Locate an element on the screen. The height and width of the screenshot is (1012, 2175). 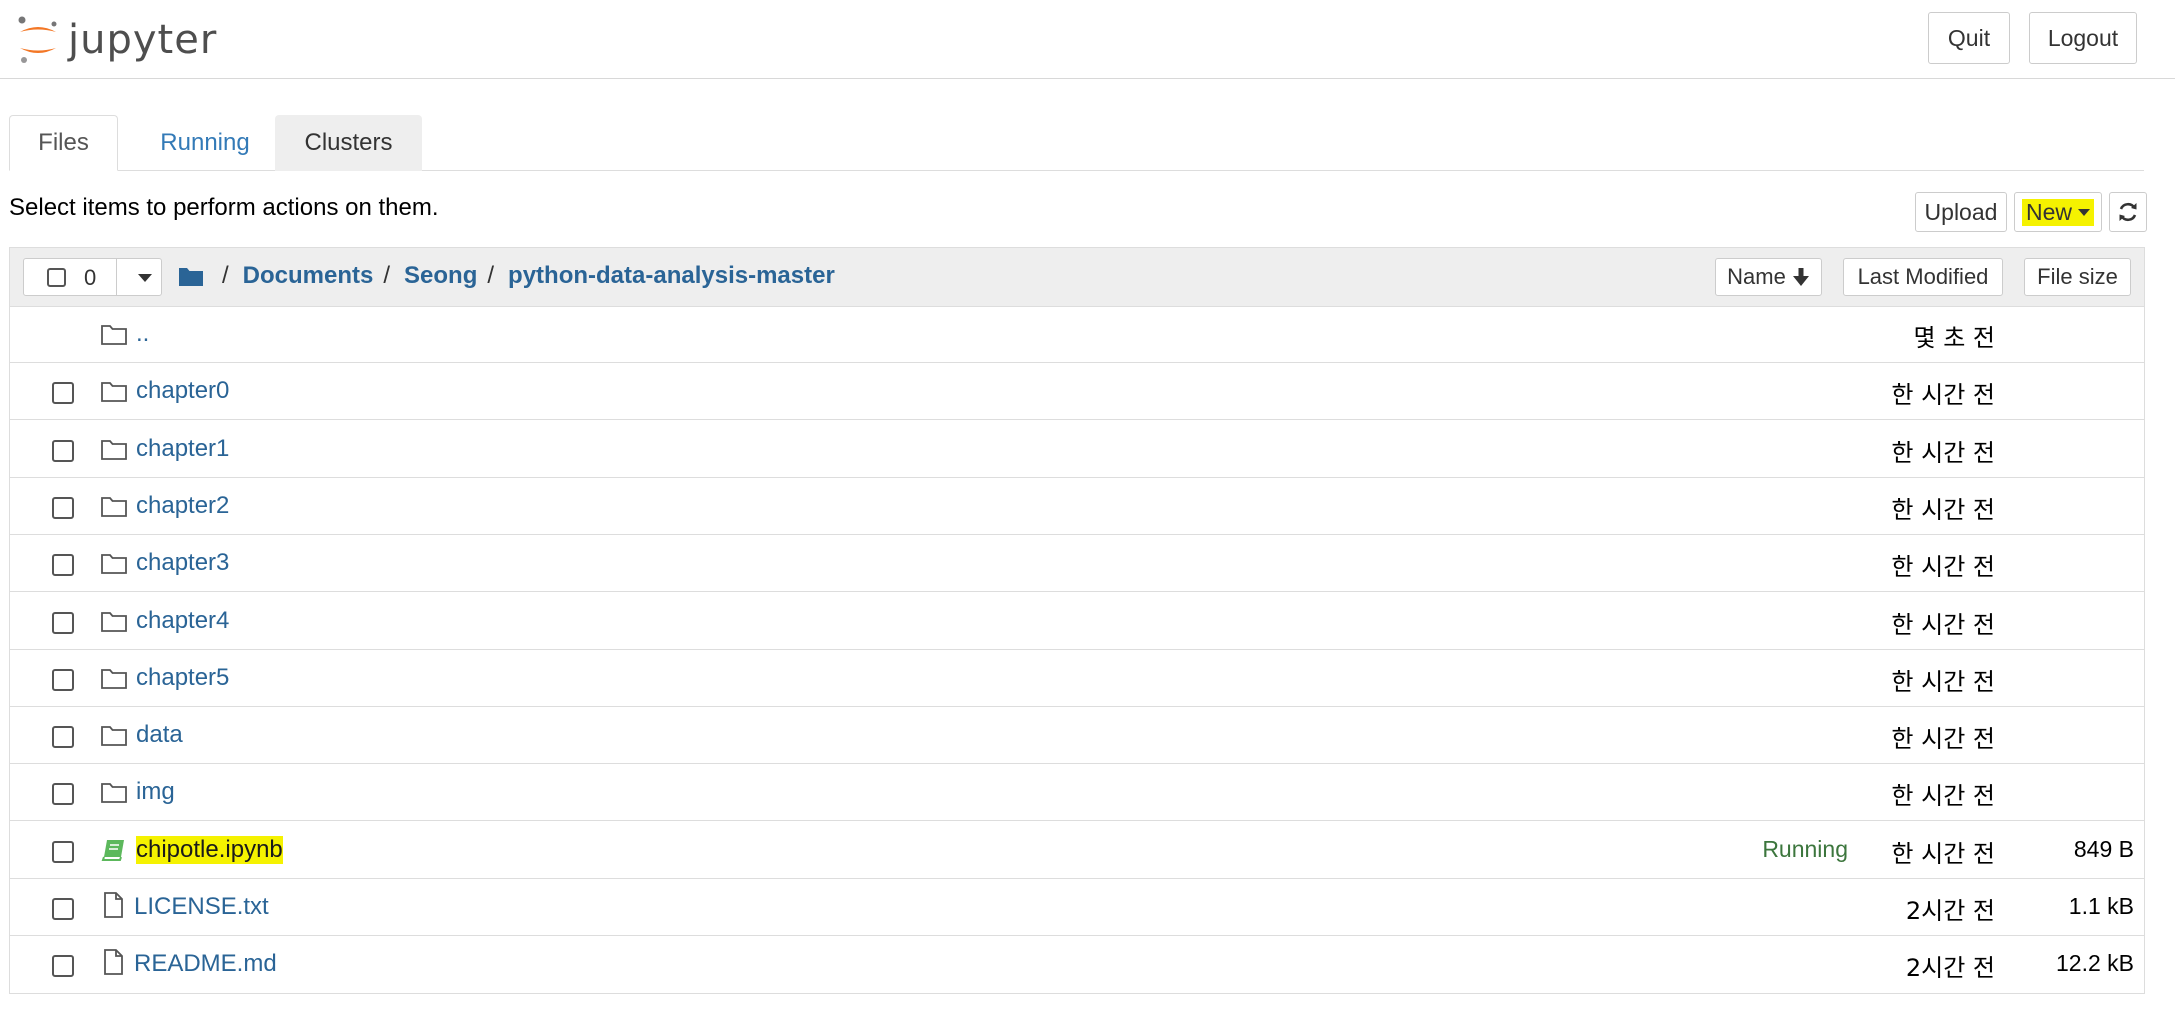
refresh-icon is located at coordinates (2128, 212).